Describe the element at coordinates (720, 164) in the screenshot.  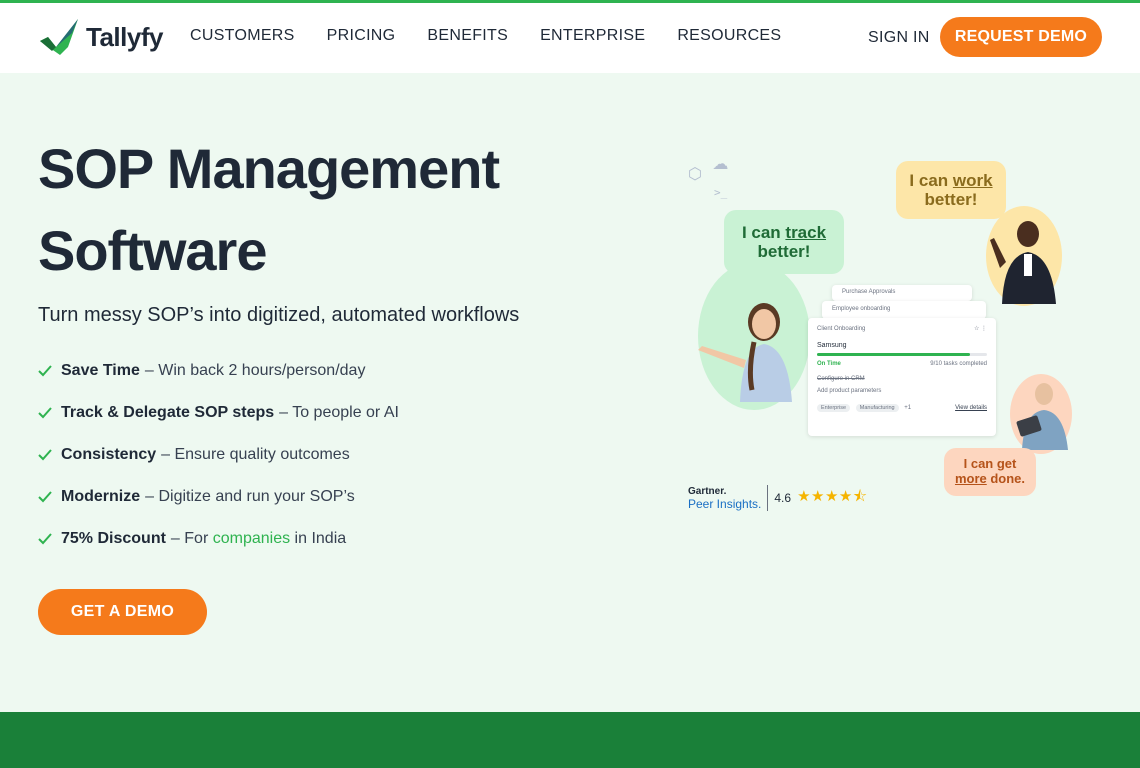
I see `cloud-icon: ☁` at that location.